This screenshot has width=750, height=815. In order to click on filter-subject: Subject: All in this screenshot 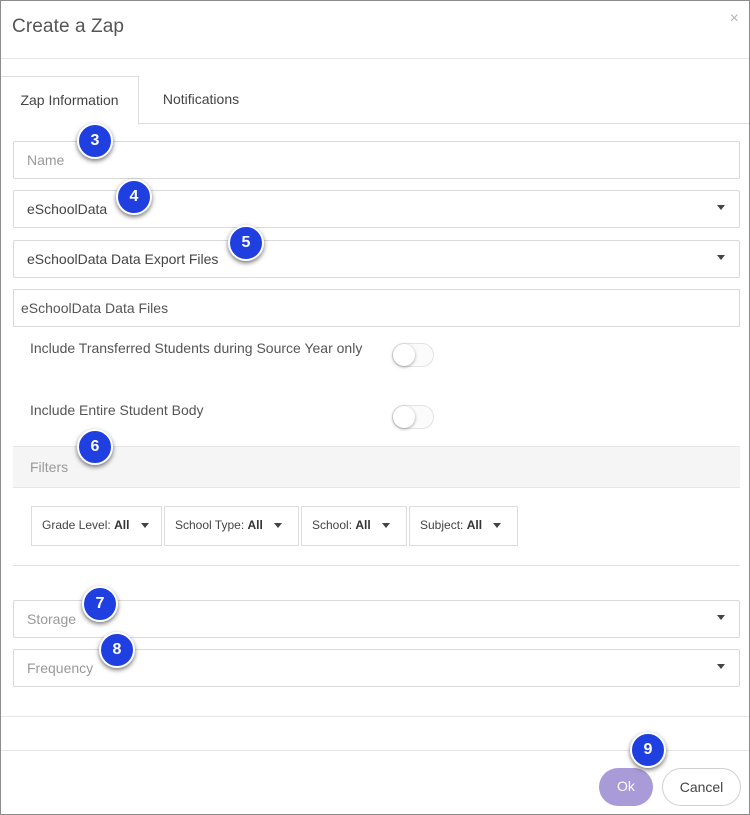, I will do `click(463, 526)`.